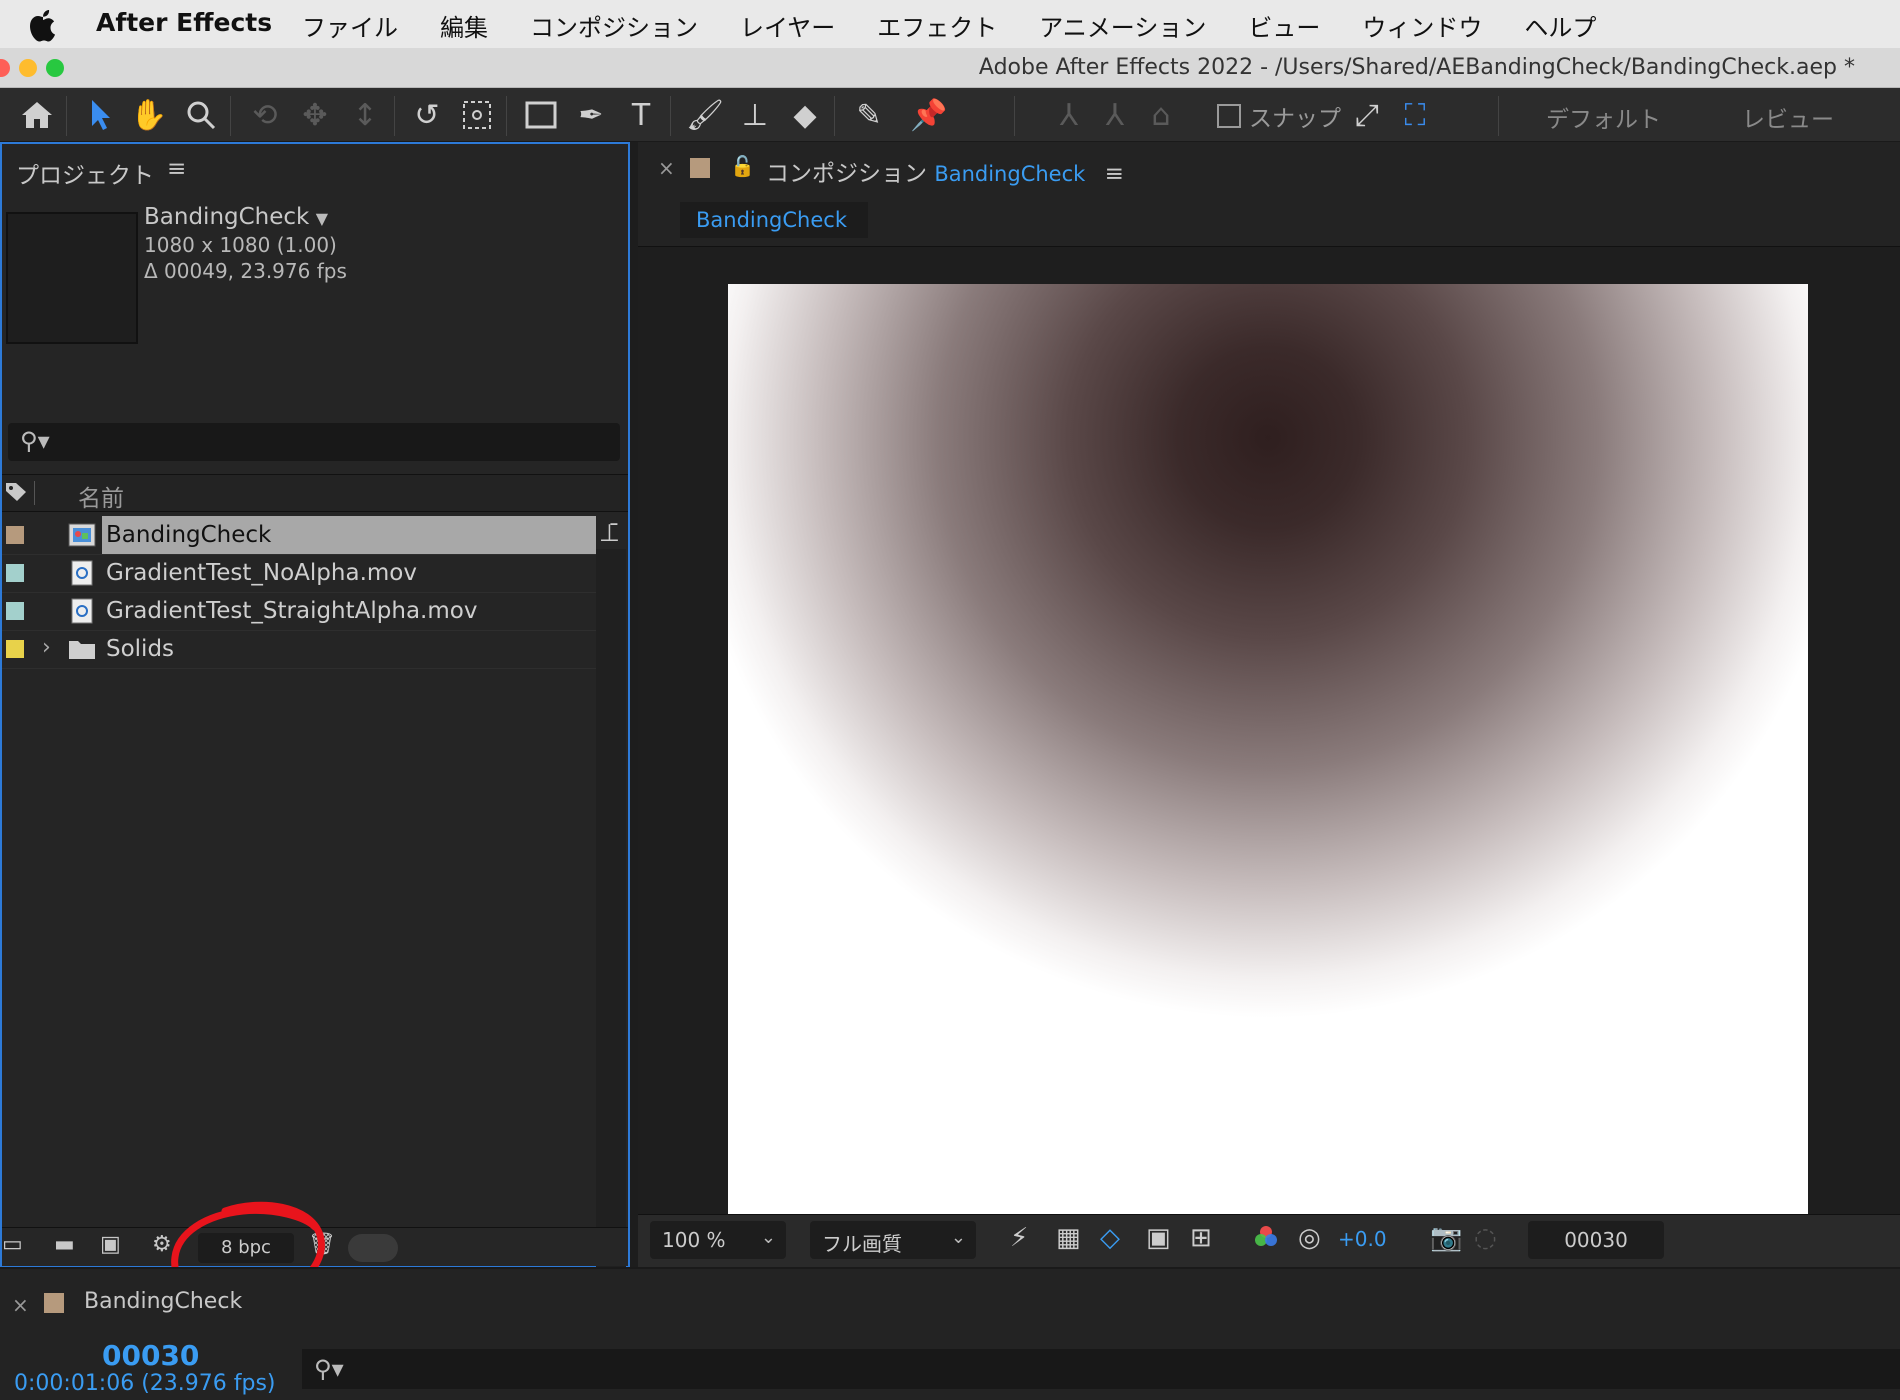 This screenshot has height=1400, width=1900. What do you see at coordinates (12, 1244) in the screenshot?
I see `interpret-footage-icon: ▭` at bounding box center [12, 1244].